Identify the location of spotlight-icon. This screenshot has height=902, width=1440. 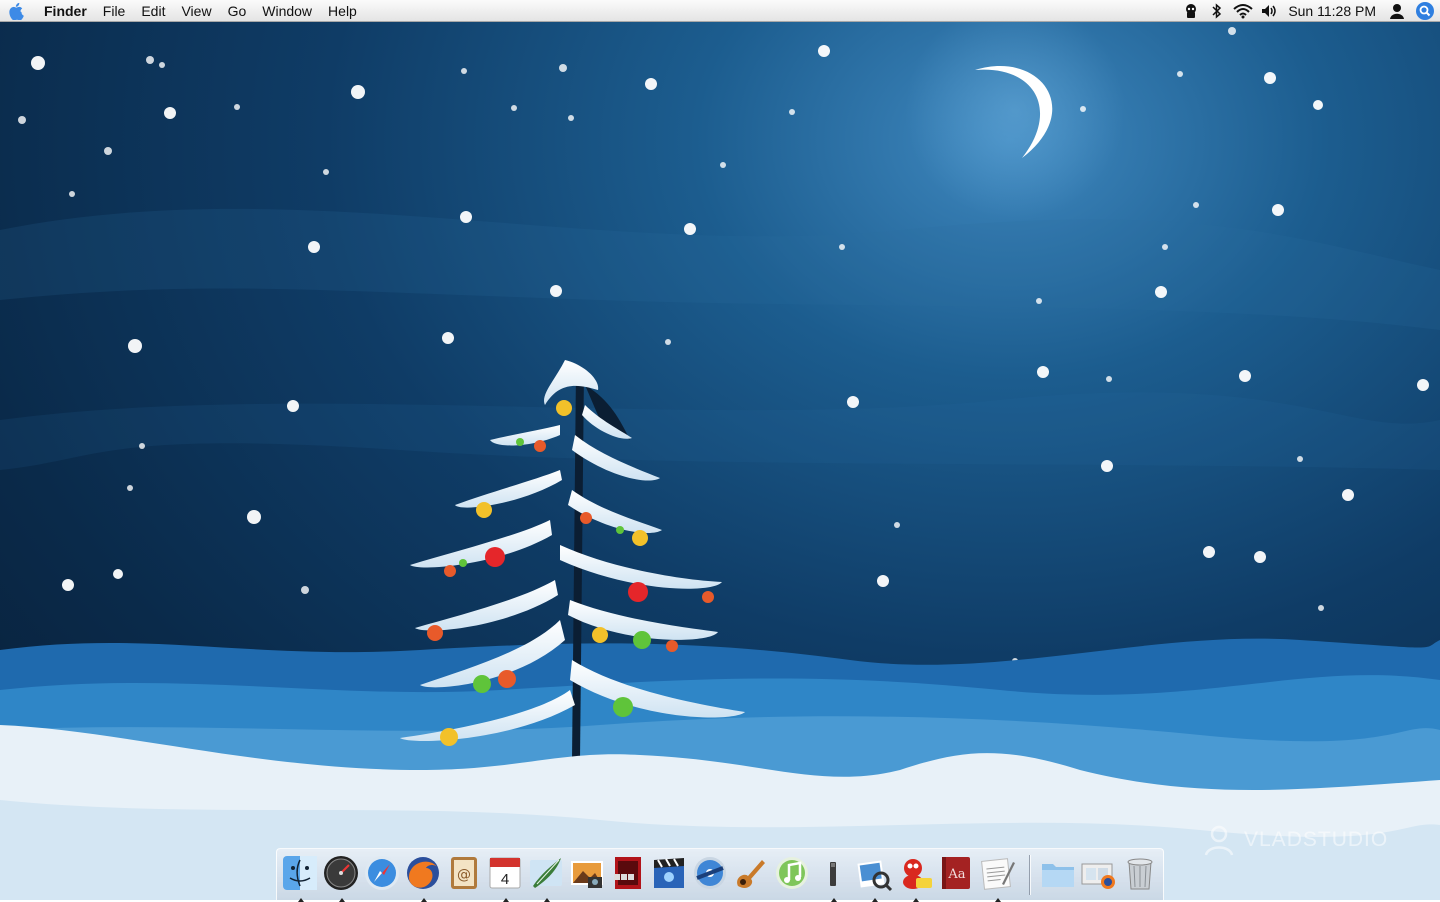
(1425, 11).